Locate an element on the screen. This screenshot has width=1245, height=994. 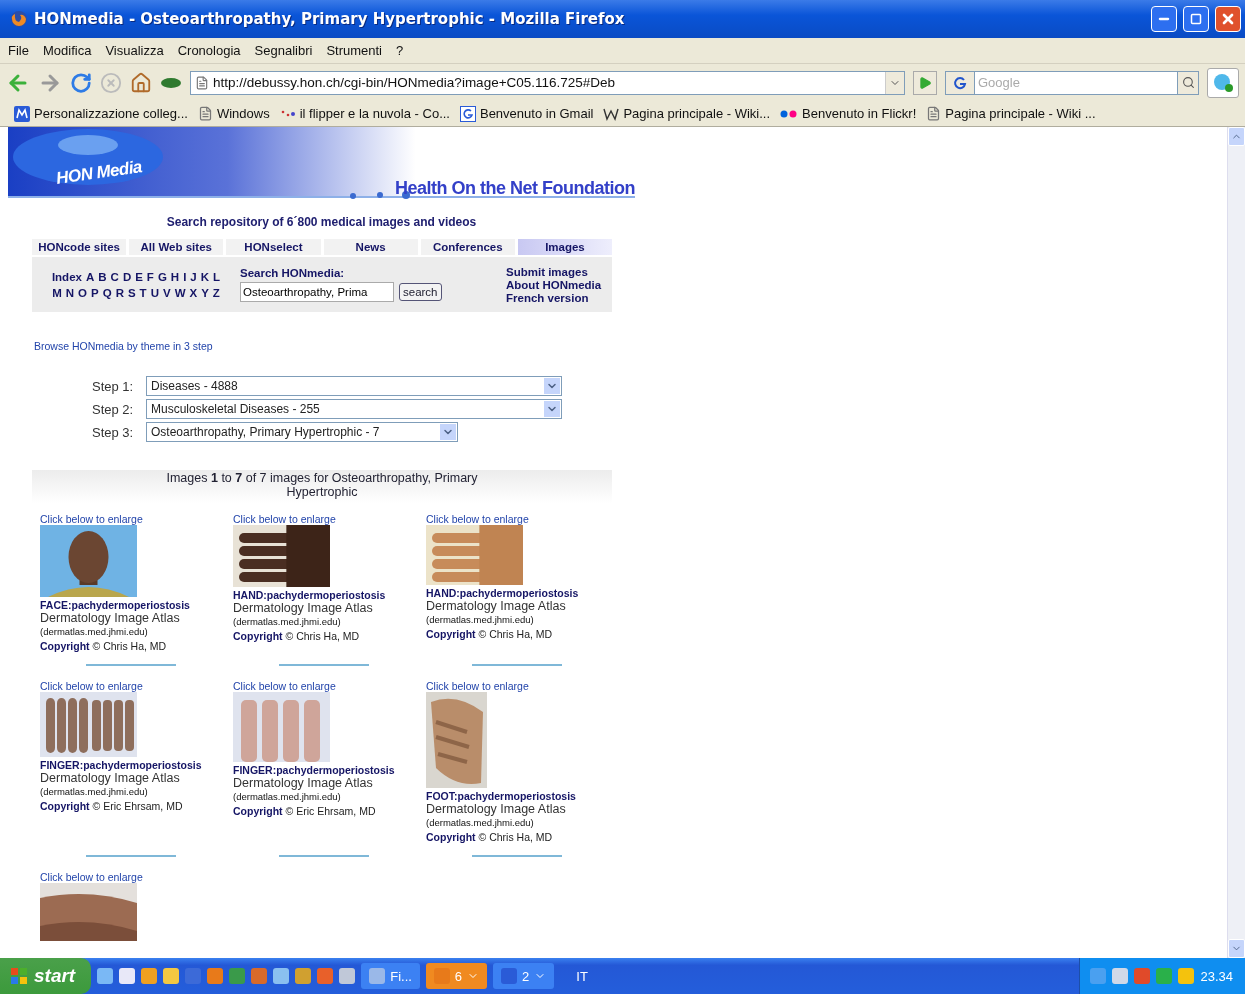
index-letter: X is located at coordinates (193, 292).